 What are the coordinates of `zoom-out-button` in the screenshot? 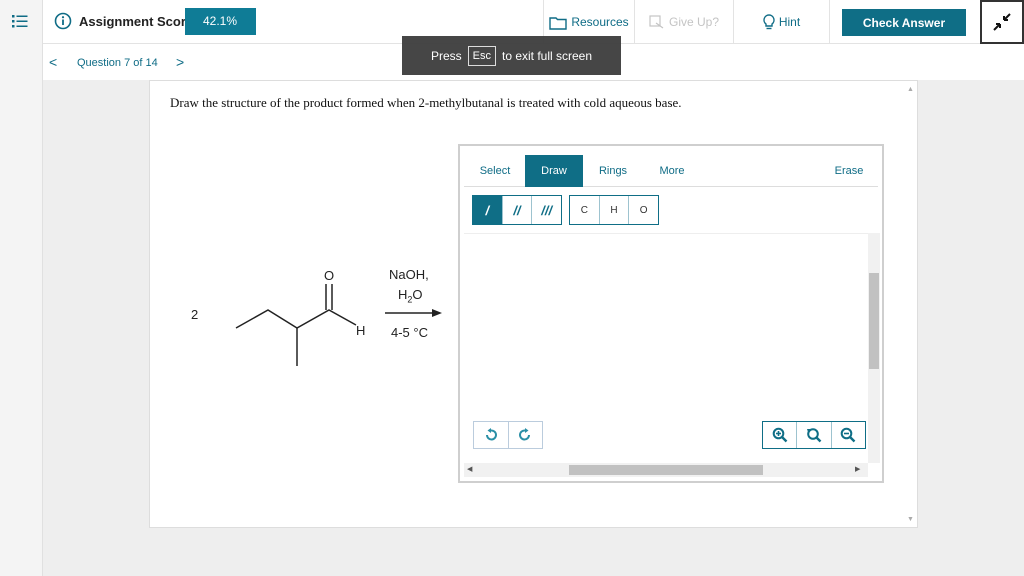 It's located at (848, 435).